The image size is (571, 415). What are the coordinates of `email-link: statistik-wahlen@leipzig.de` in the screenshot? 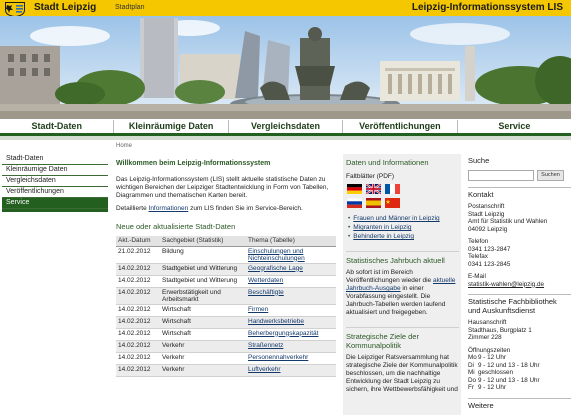 It's located at (519, 285).